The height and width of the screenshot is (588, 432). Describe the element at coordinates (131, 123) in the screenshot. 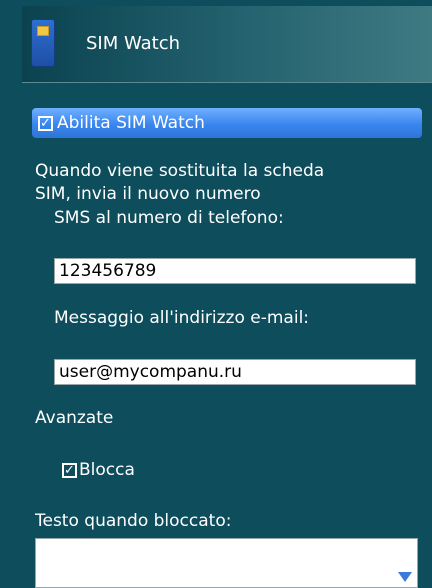

I see `enable-sim-watch-label: Abilita SIM Watch` at that location.